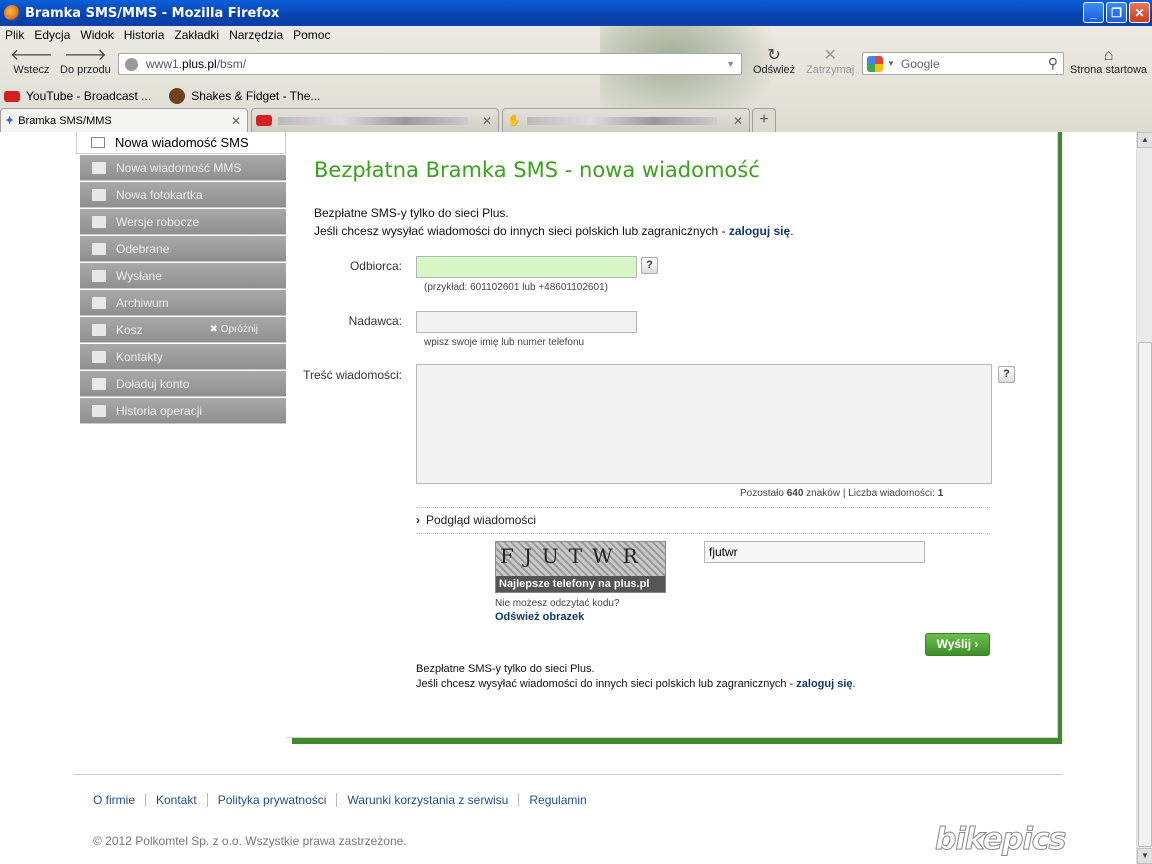 The width and height of the screenshot is (1152, 864). I want to click on google-icon, so click(875, 63).